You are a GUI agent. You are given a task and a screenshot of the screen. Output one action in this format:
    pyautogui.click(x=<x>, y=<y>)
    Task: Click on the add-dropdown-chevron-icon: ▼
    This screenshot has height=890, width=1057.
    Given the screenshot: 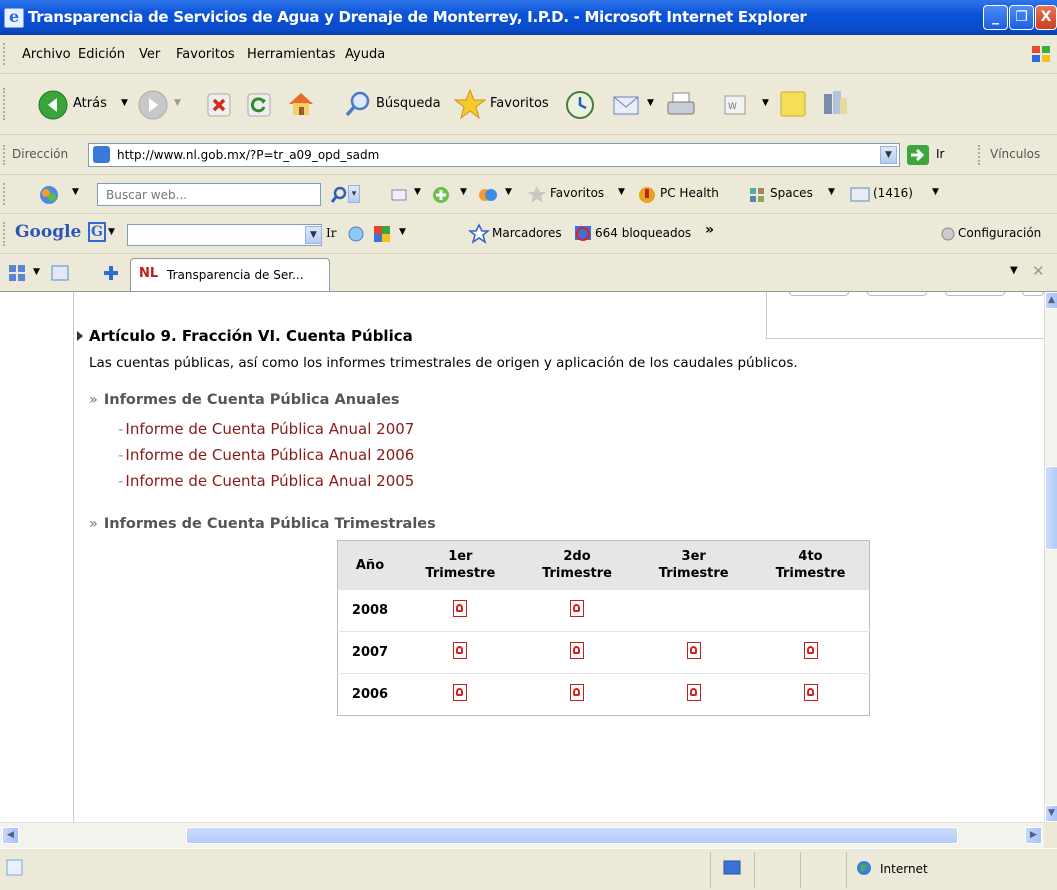 What is the action you would take?
    pyautogui.click(x=463, y=192)
    